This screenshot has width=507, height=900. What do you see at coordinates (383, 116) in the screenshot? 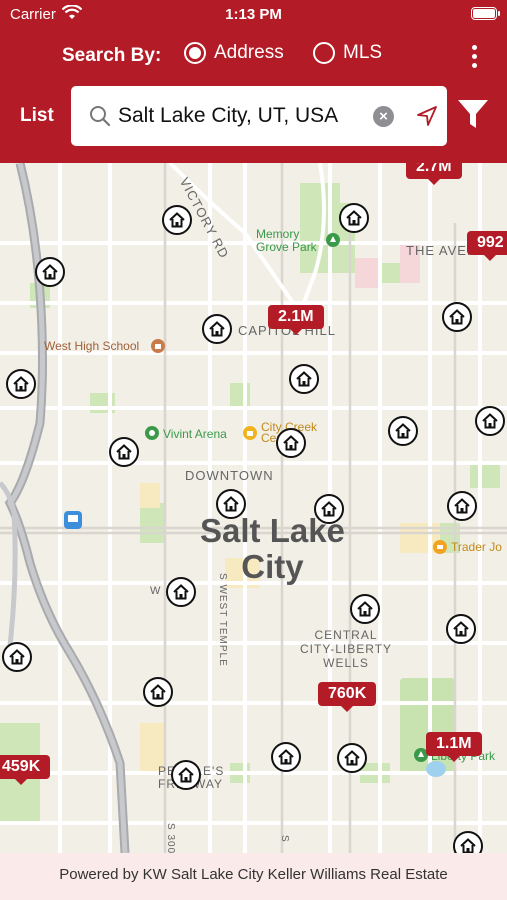
I see `clear-icon: ×` at bounding box center [383, 116].